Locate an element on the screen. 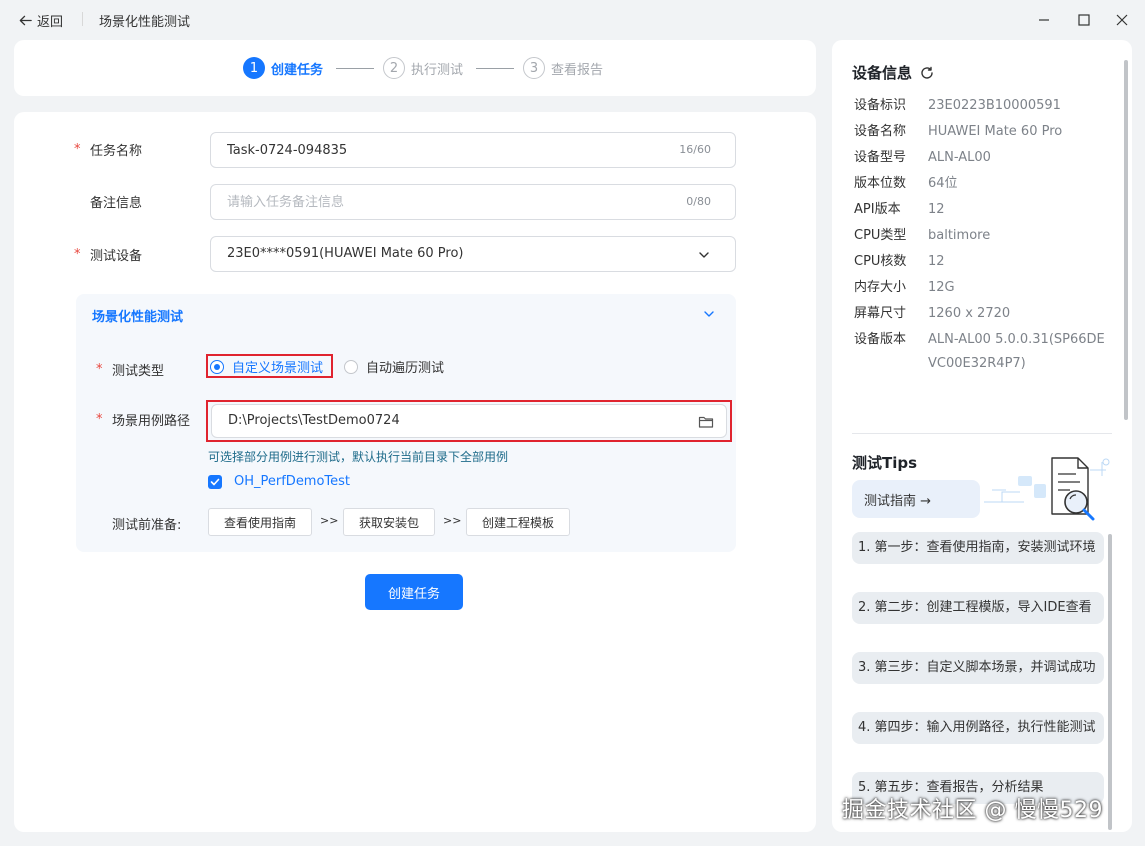 The image size is (1145, 846). device-info-key: CPU类型 is located at coordinates (880, 235).